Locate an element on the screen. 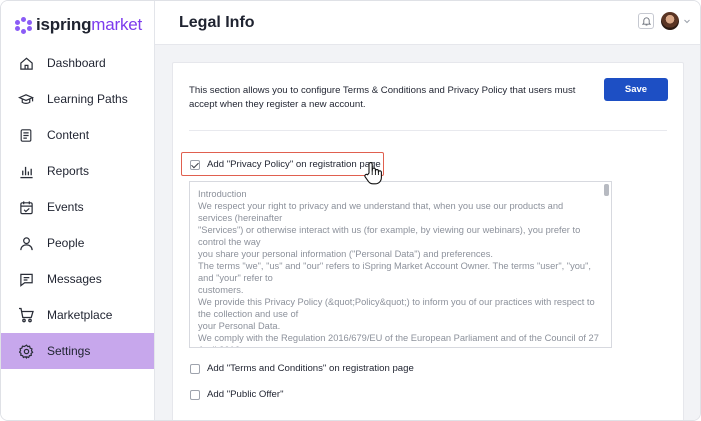  sidebar-item-label: Settings is located at coordinates (69, 351).